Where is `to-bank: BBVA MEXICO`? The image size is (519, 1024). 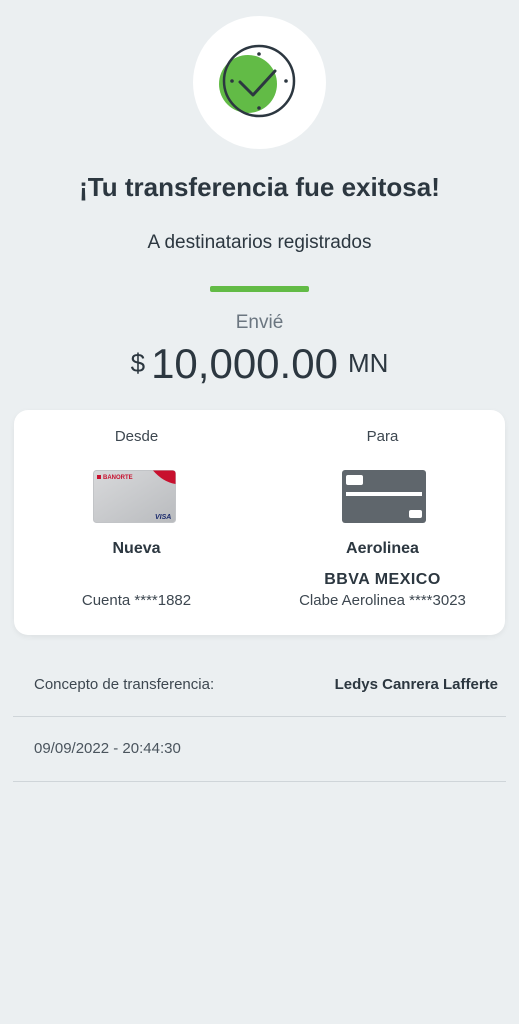
to-bank: BBVA MEXICO is located at coordinates (382, 579).